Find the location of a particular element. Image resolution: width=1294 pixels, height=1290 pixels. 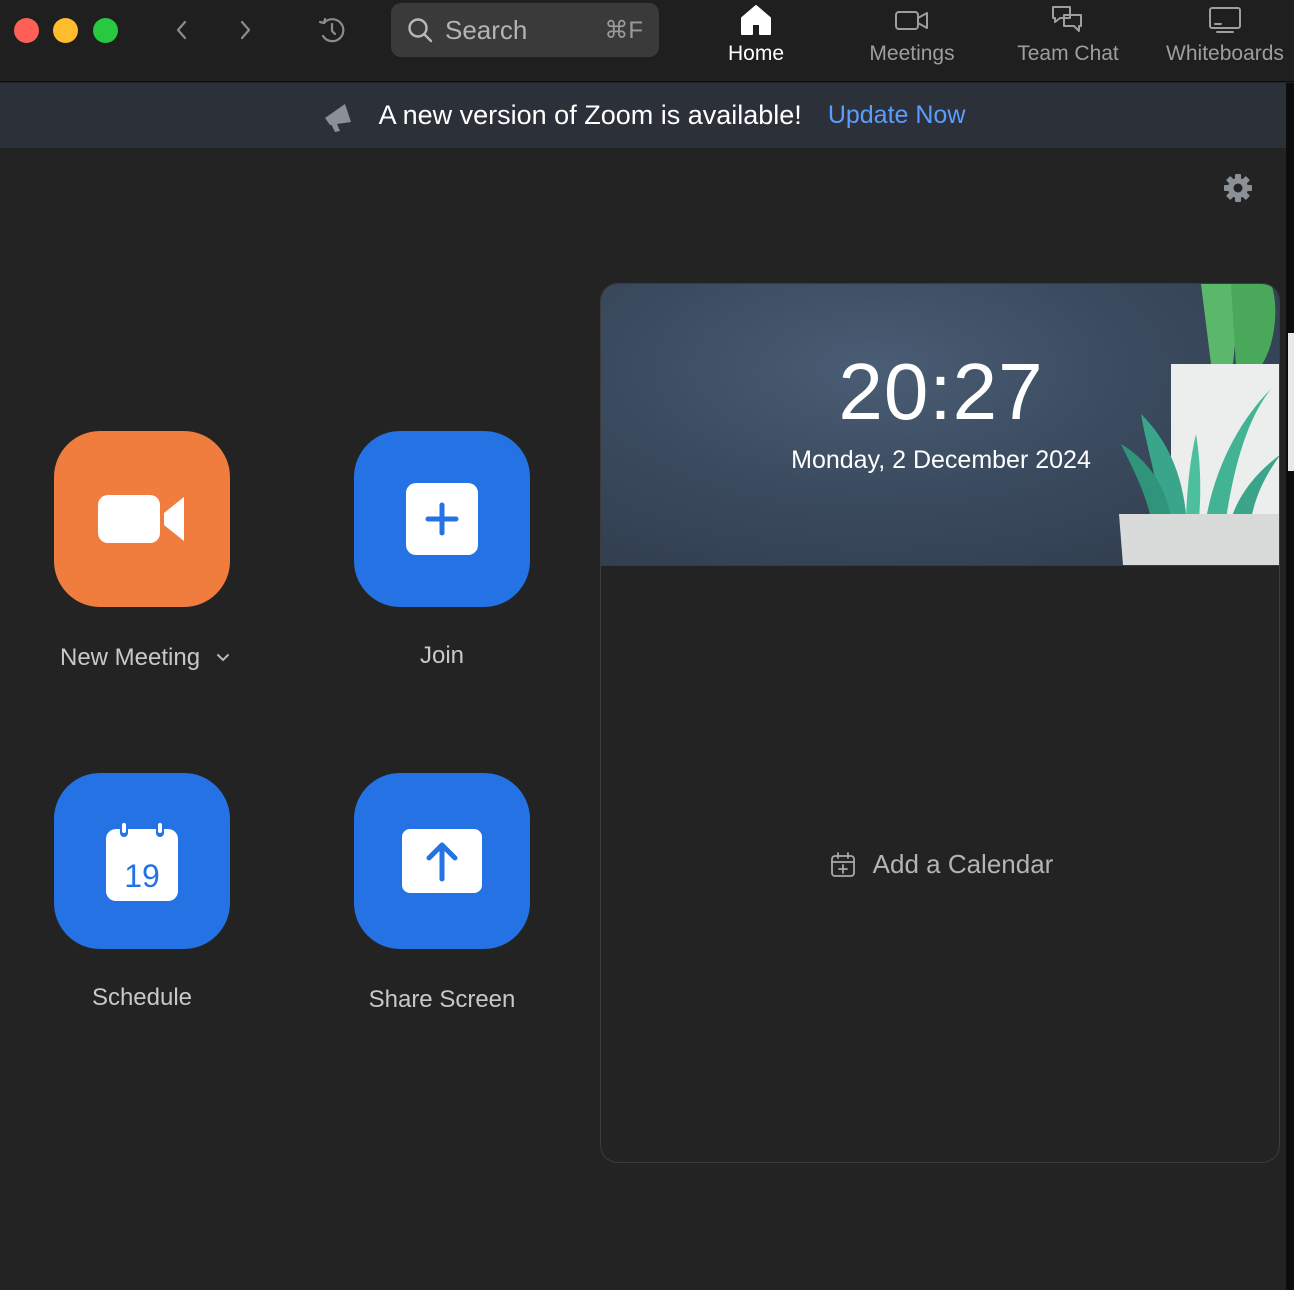

tab-meetings-label: Meetings is located at coordinates (912, 53).